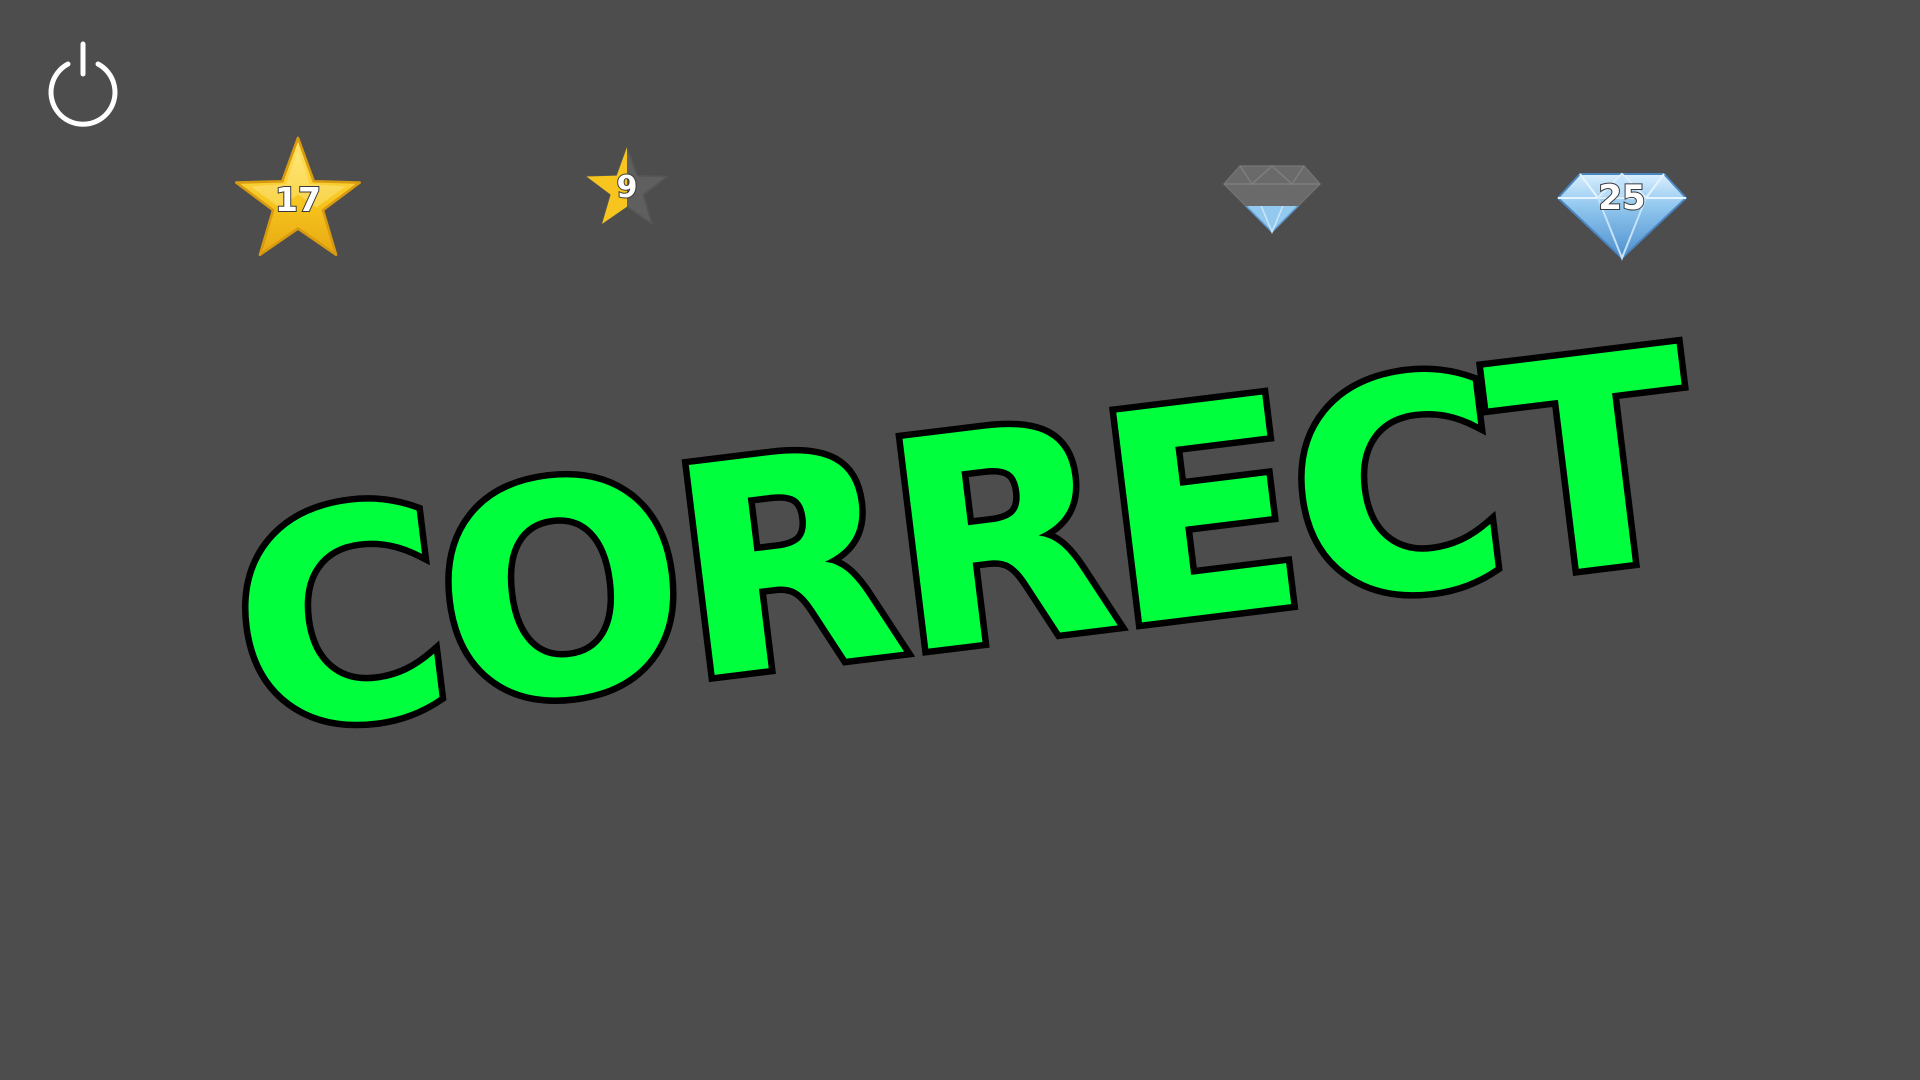 The height and width of the screenshot is (1080, 1920). What do you see at coordinates (298, 199) in the screenshot?
I see `star-count-value: 17` at bounding box center [298, 199].